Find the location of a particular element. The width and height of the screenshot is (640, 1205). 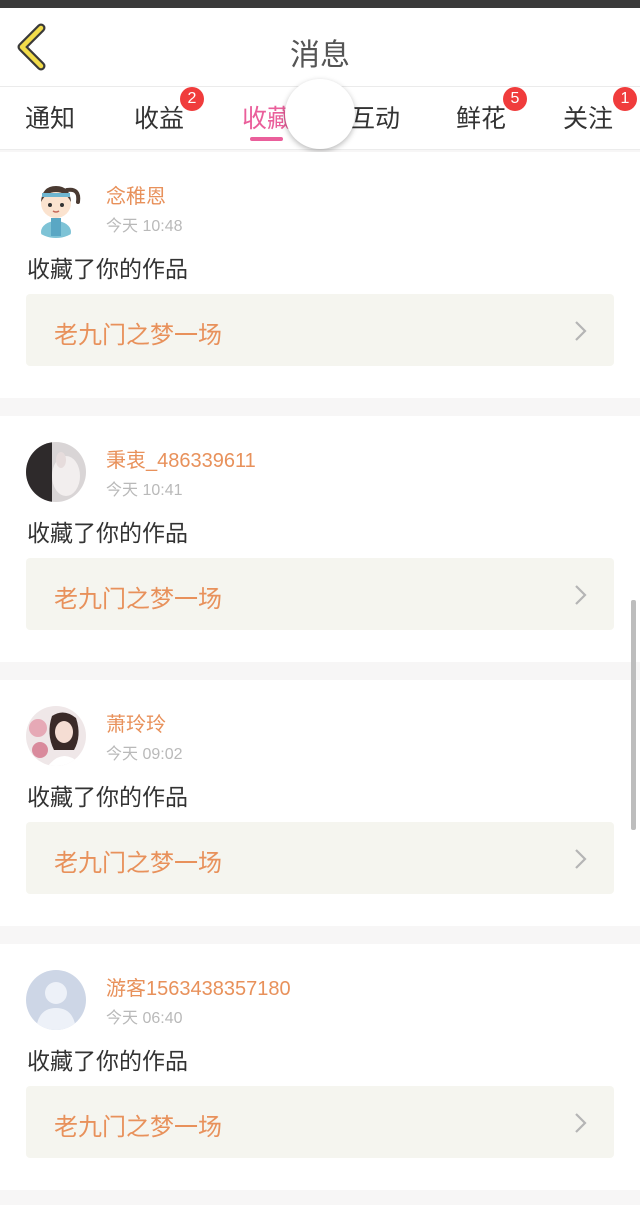

touch-indicator is located at coordinates (320, 114).